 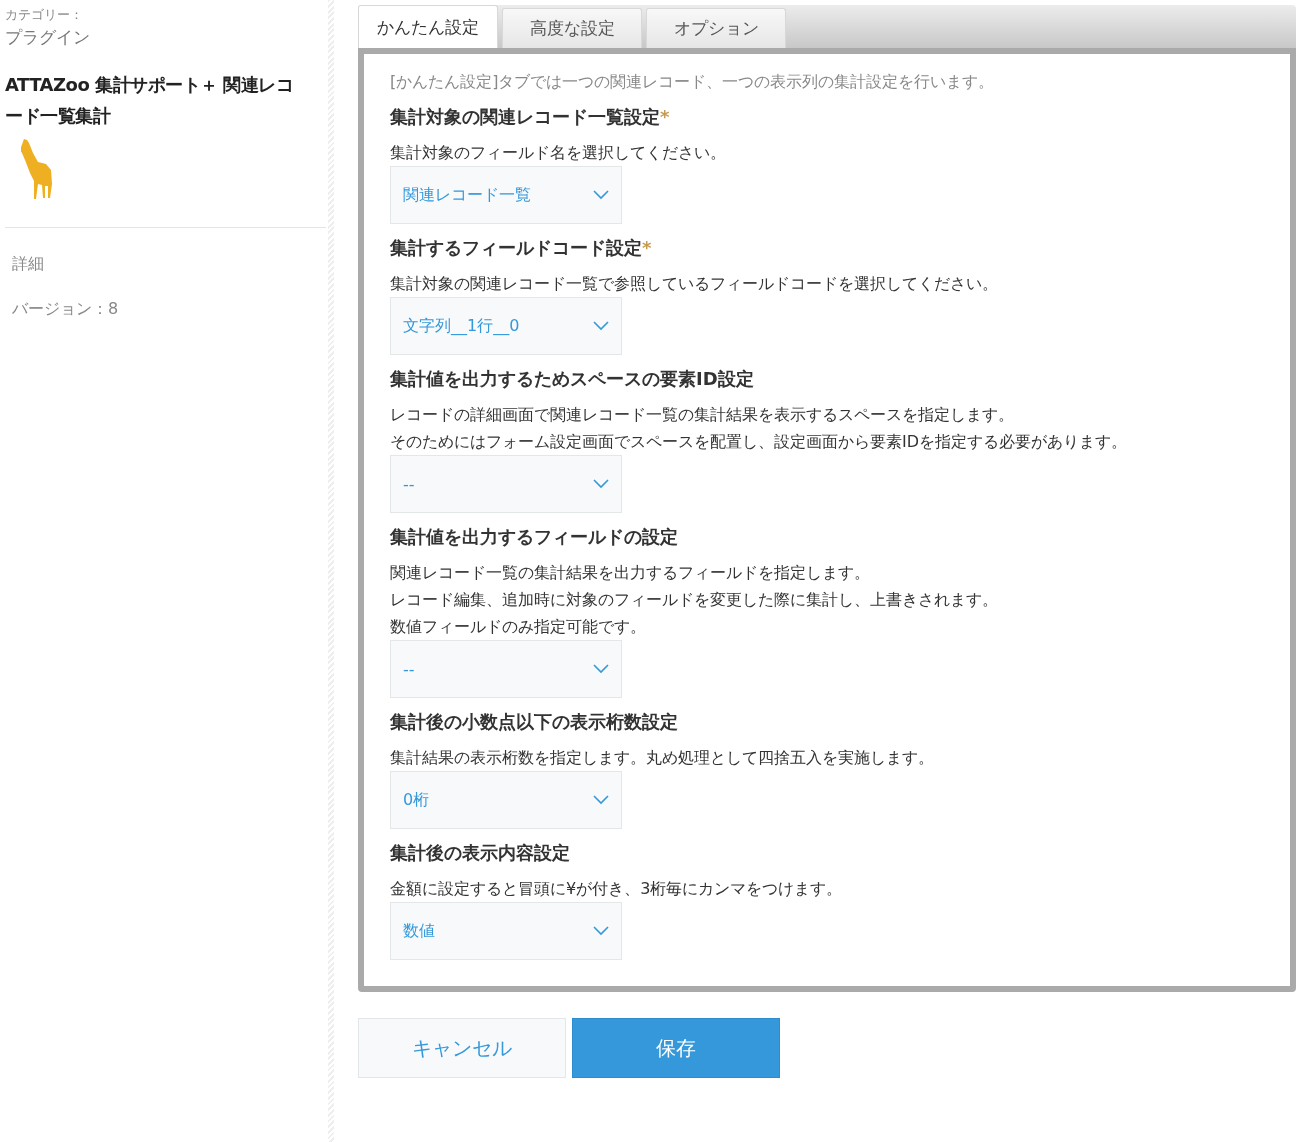 What do you see at coordinates (572, 28) in the screenshot?
I see `tab: 高度な設定` at bounding box center [572, 28].